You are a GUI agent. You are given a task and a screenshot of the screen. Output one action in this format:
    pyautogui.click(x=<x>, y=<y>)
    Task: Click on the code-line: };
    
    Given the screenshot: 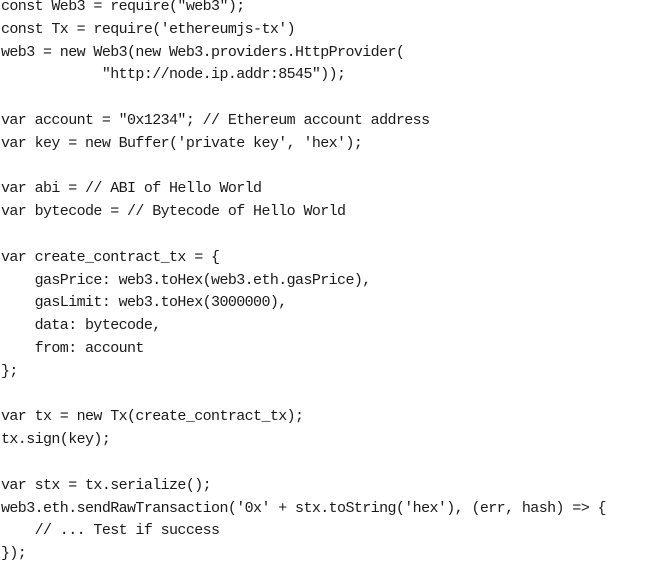 What is the action you would take?
    pyautogui.click(x=9, y=371)
    